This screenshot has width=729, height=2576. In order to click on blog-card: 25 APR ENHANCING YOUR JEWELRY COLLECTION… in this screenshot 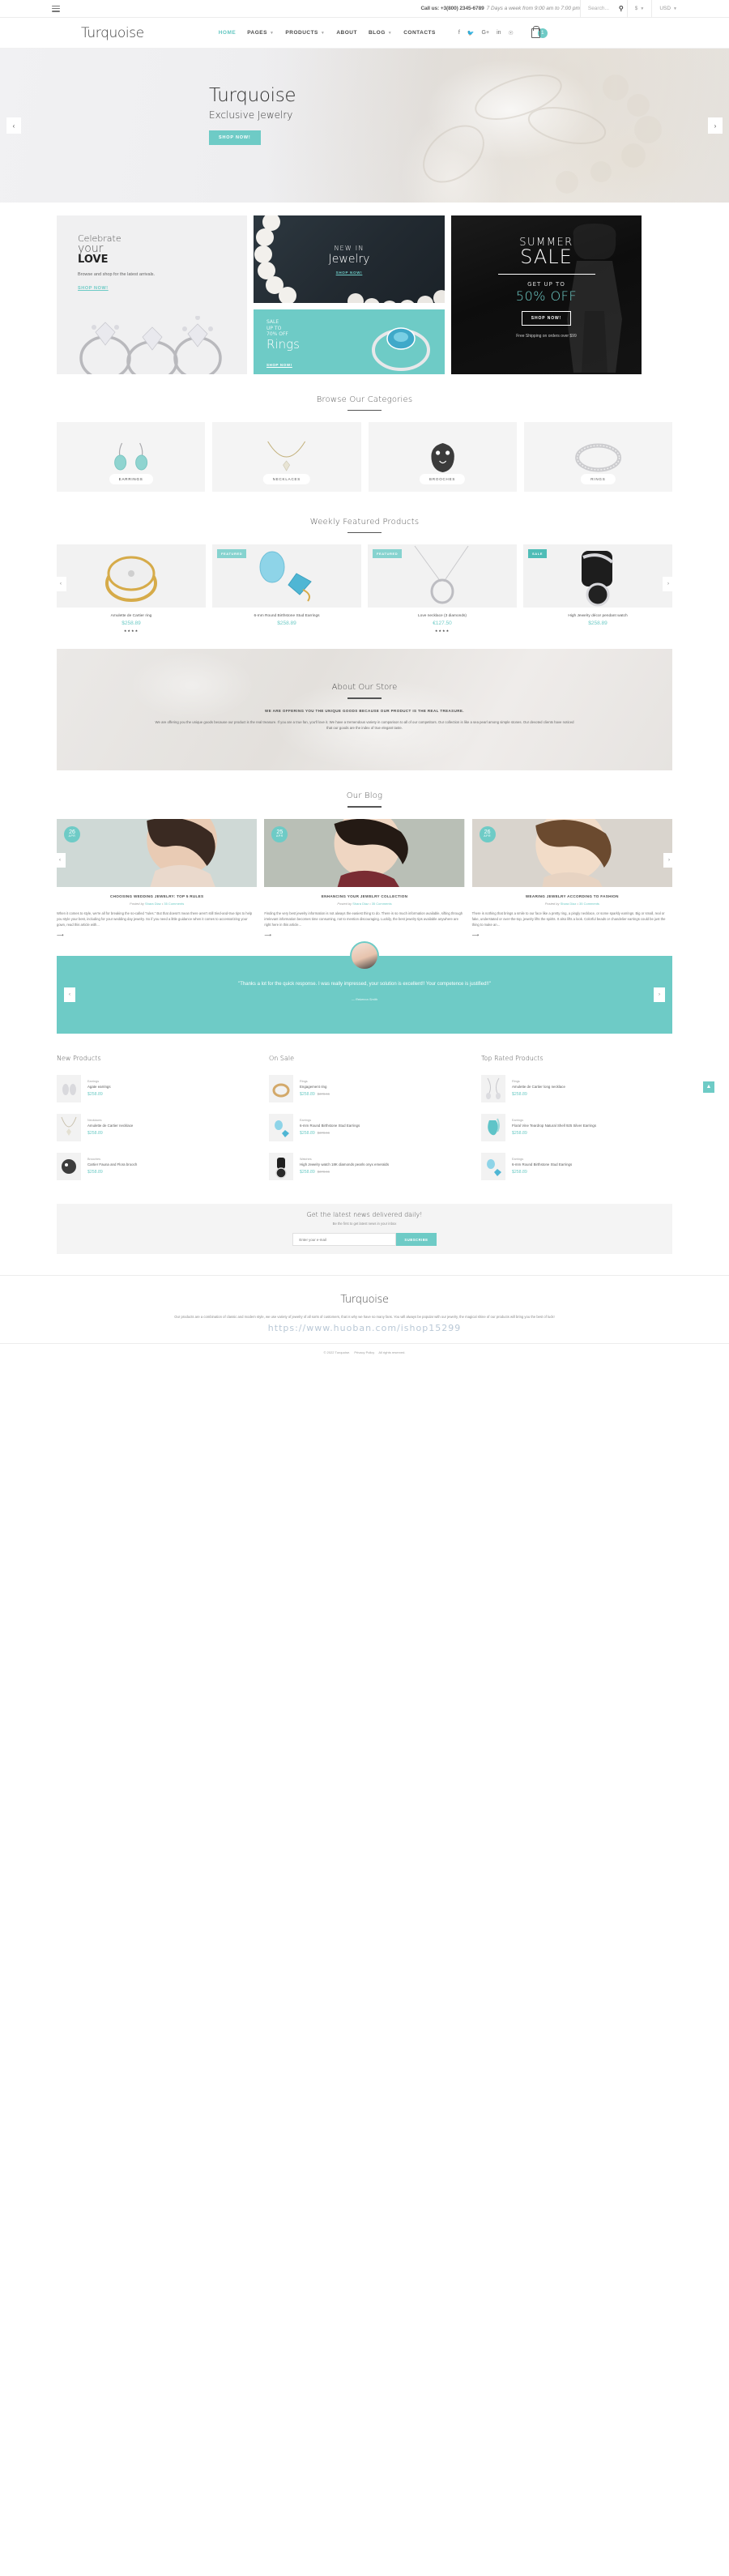, I will do `click(364, 878)`.